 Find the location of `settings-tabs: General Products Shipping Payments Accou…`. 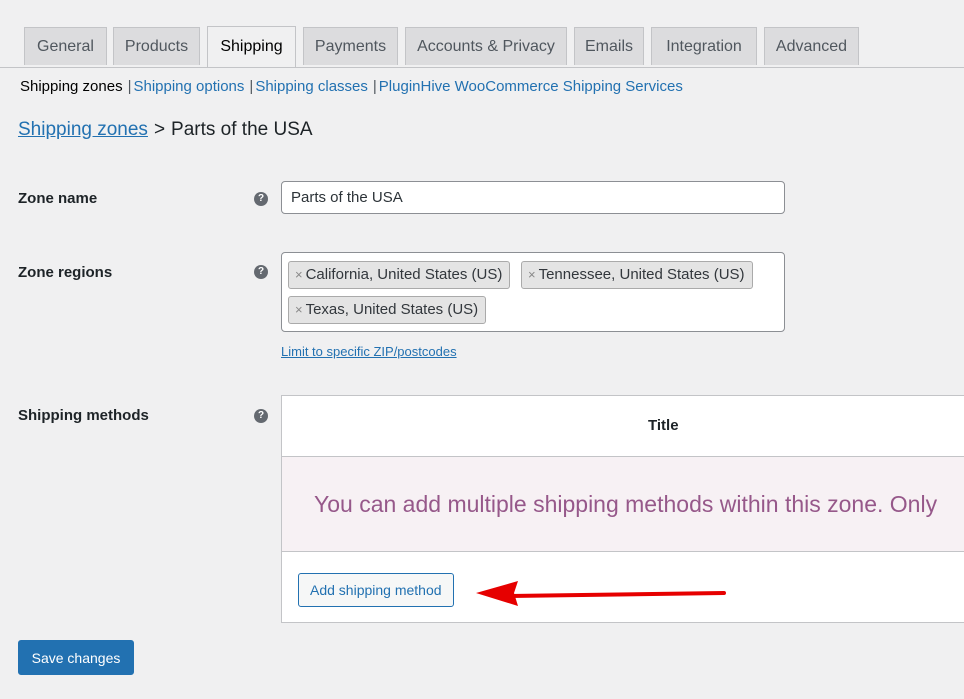

settings-tabs: General Products Shipping Payments Accou… is located at coordinates (482, 47).